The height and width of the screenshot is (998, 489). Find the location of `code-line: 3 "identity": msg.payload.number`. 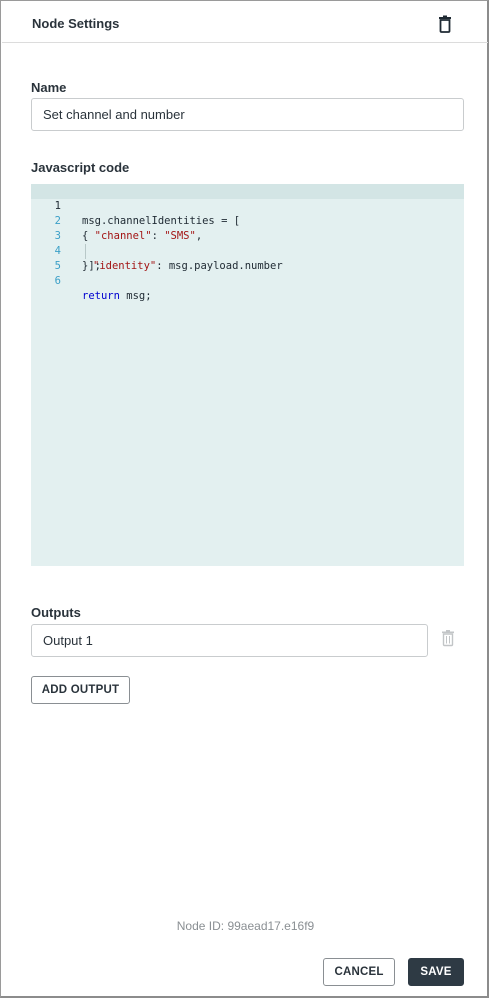

code-line: 3 "identity": msg.payload.number is located at coordinates (247, 243).